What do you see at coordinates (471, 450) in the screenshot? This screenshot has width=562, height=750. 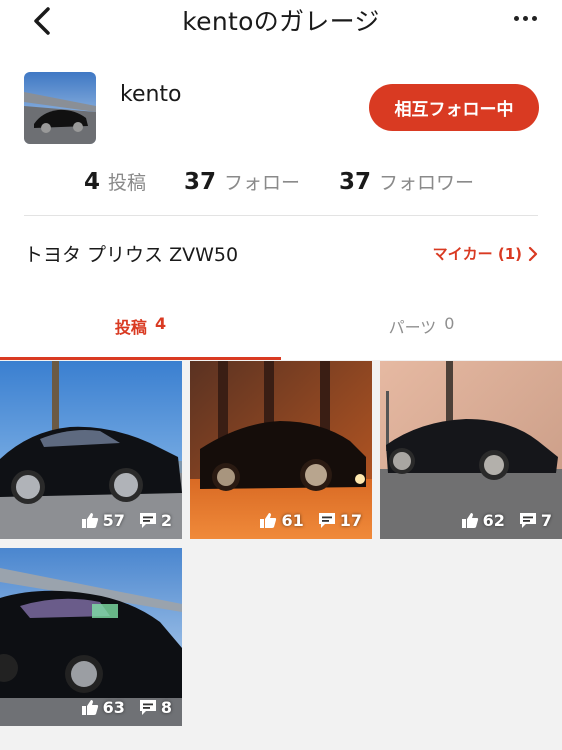 I see `post-tile: 62 7` at bounding box center [471, 450].